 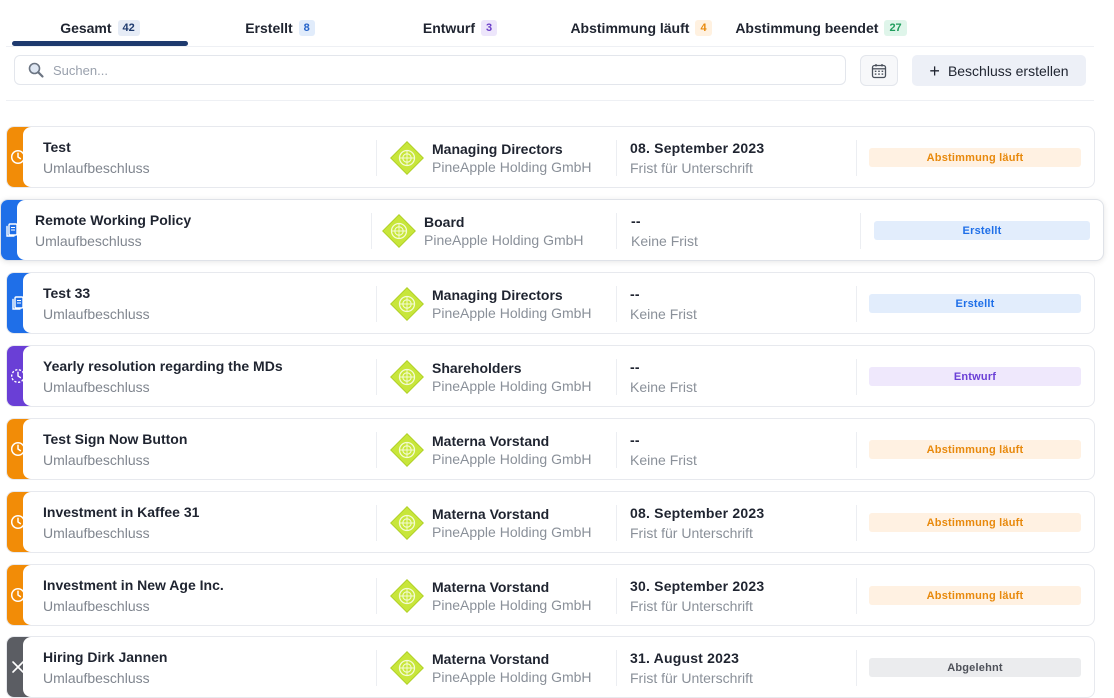 I want to click on create-resolution-button: + Beschluss erstellen, so click(x=999, y=70).